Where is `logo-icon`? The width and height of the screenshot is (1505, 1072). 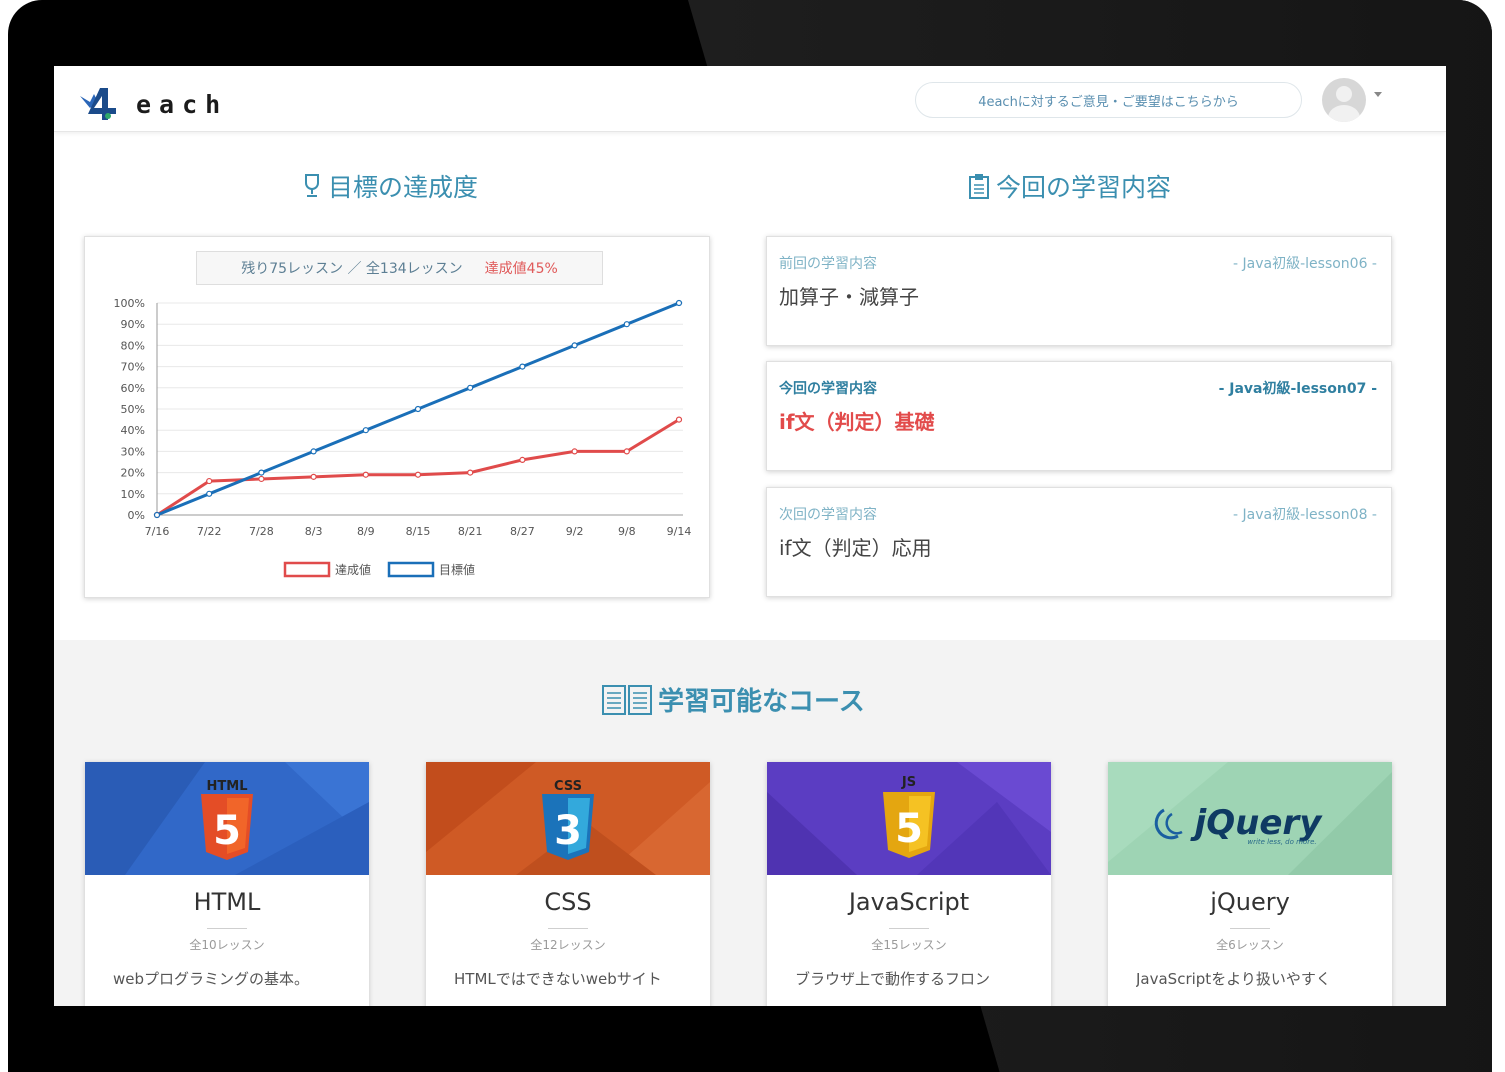
logo-icon is located at coordinates (98, 104).